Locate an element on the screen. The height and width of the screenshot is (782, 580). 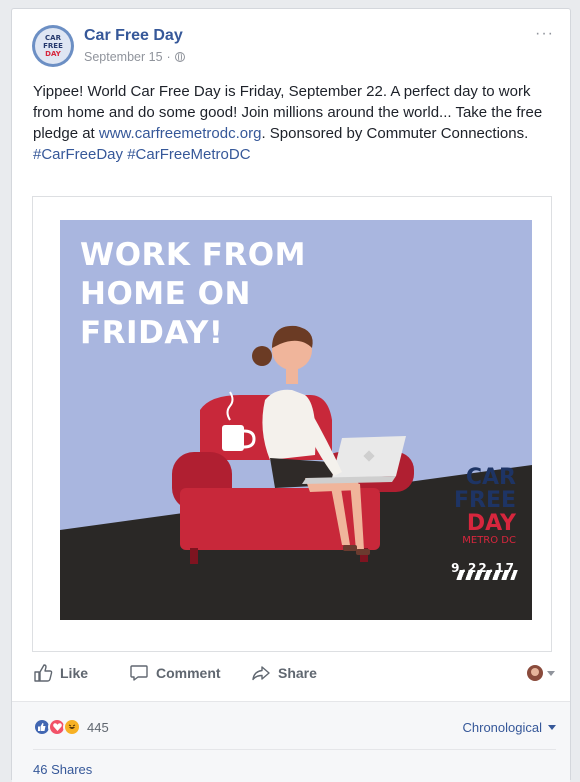
like-icon is located at coordinates (43, 673).